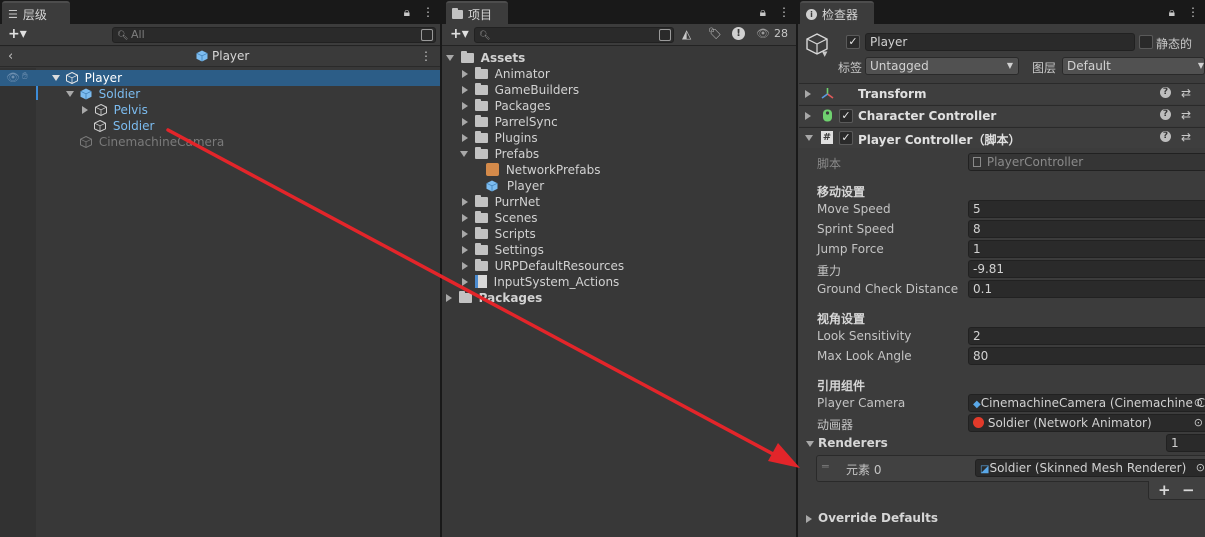 This screenshot has width=1205, height=537. What do you see at coordinates (103, 94) in the screenshot?
I see `tree-item-soldier: Soldier` at bounding box center [103, 94].